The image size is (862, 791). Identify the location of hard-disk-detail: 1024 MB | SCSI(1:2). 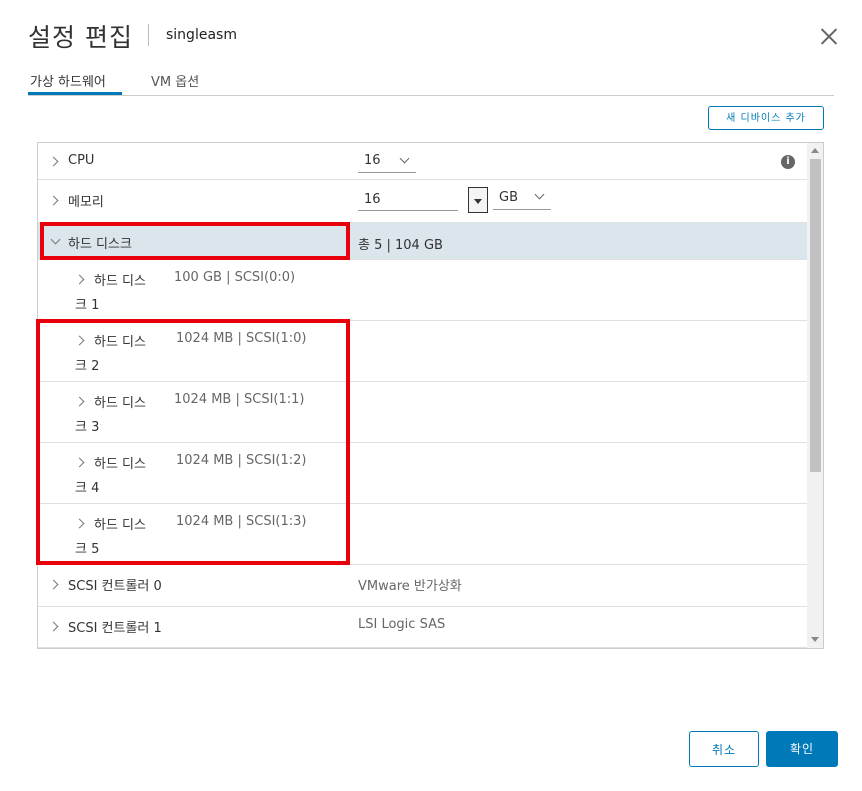
(241, 460).